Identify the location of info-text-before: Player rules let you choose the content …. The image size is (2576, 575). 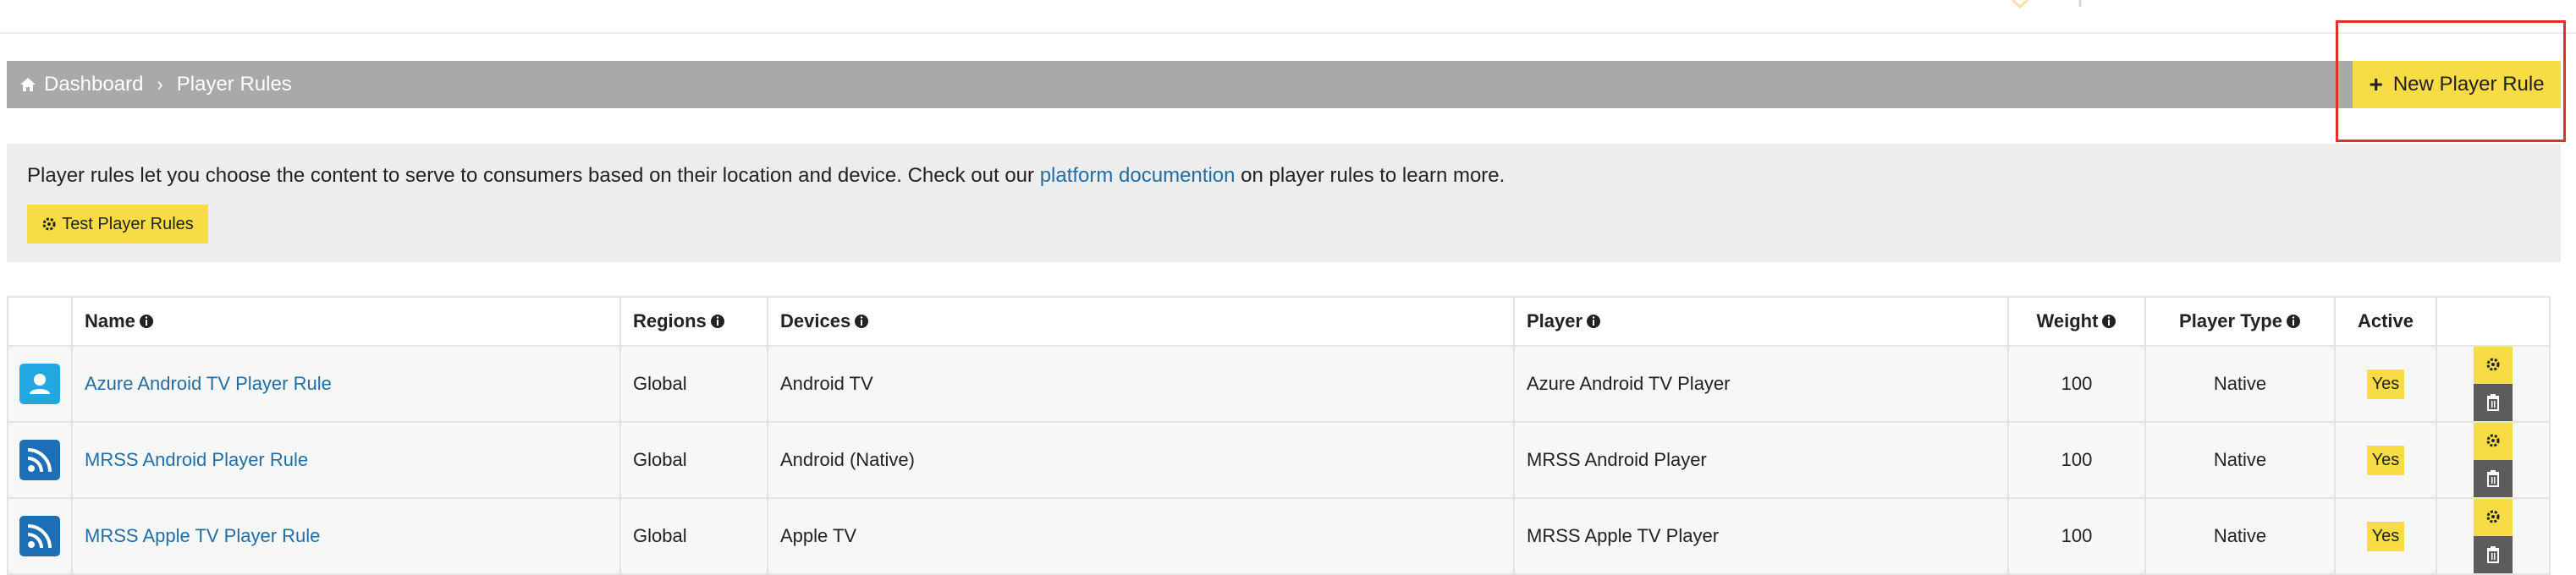
(533, 175).